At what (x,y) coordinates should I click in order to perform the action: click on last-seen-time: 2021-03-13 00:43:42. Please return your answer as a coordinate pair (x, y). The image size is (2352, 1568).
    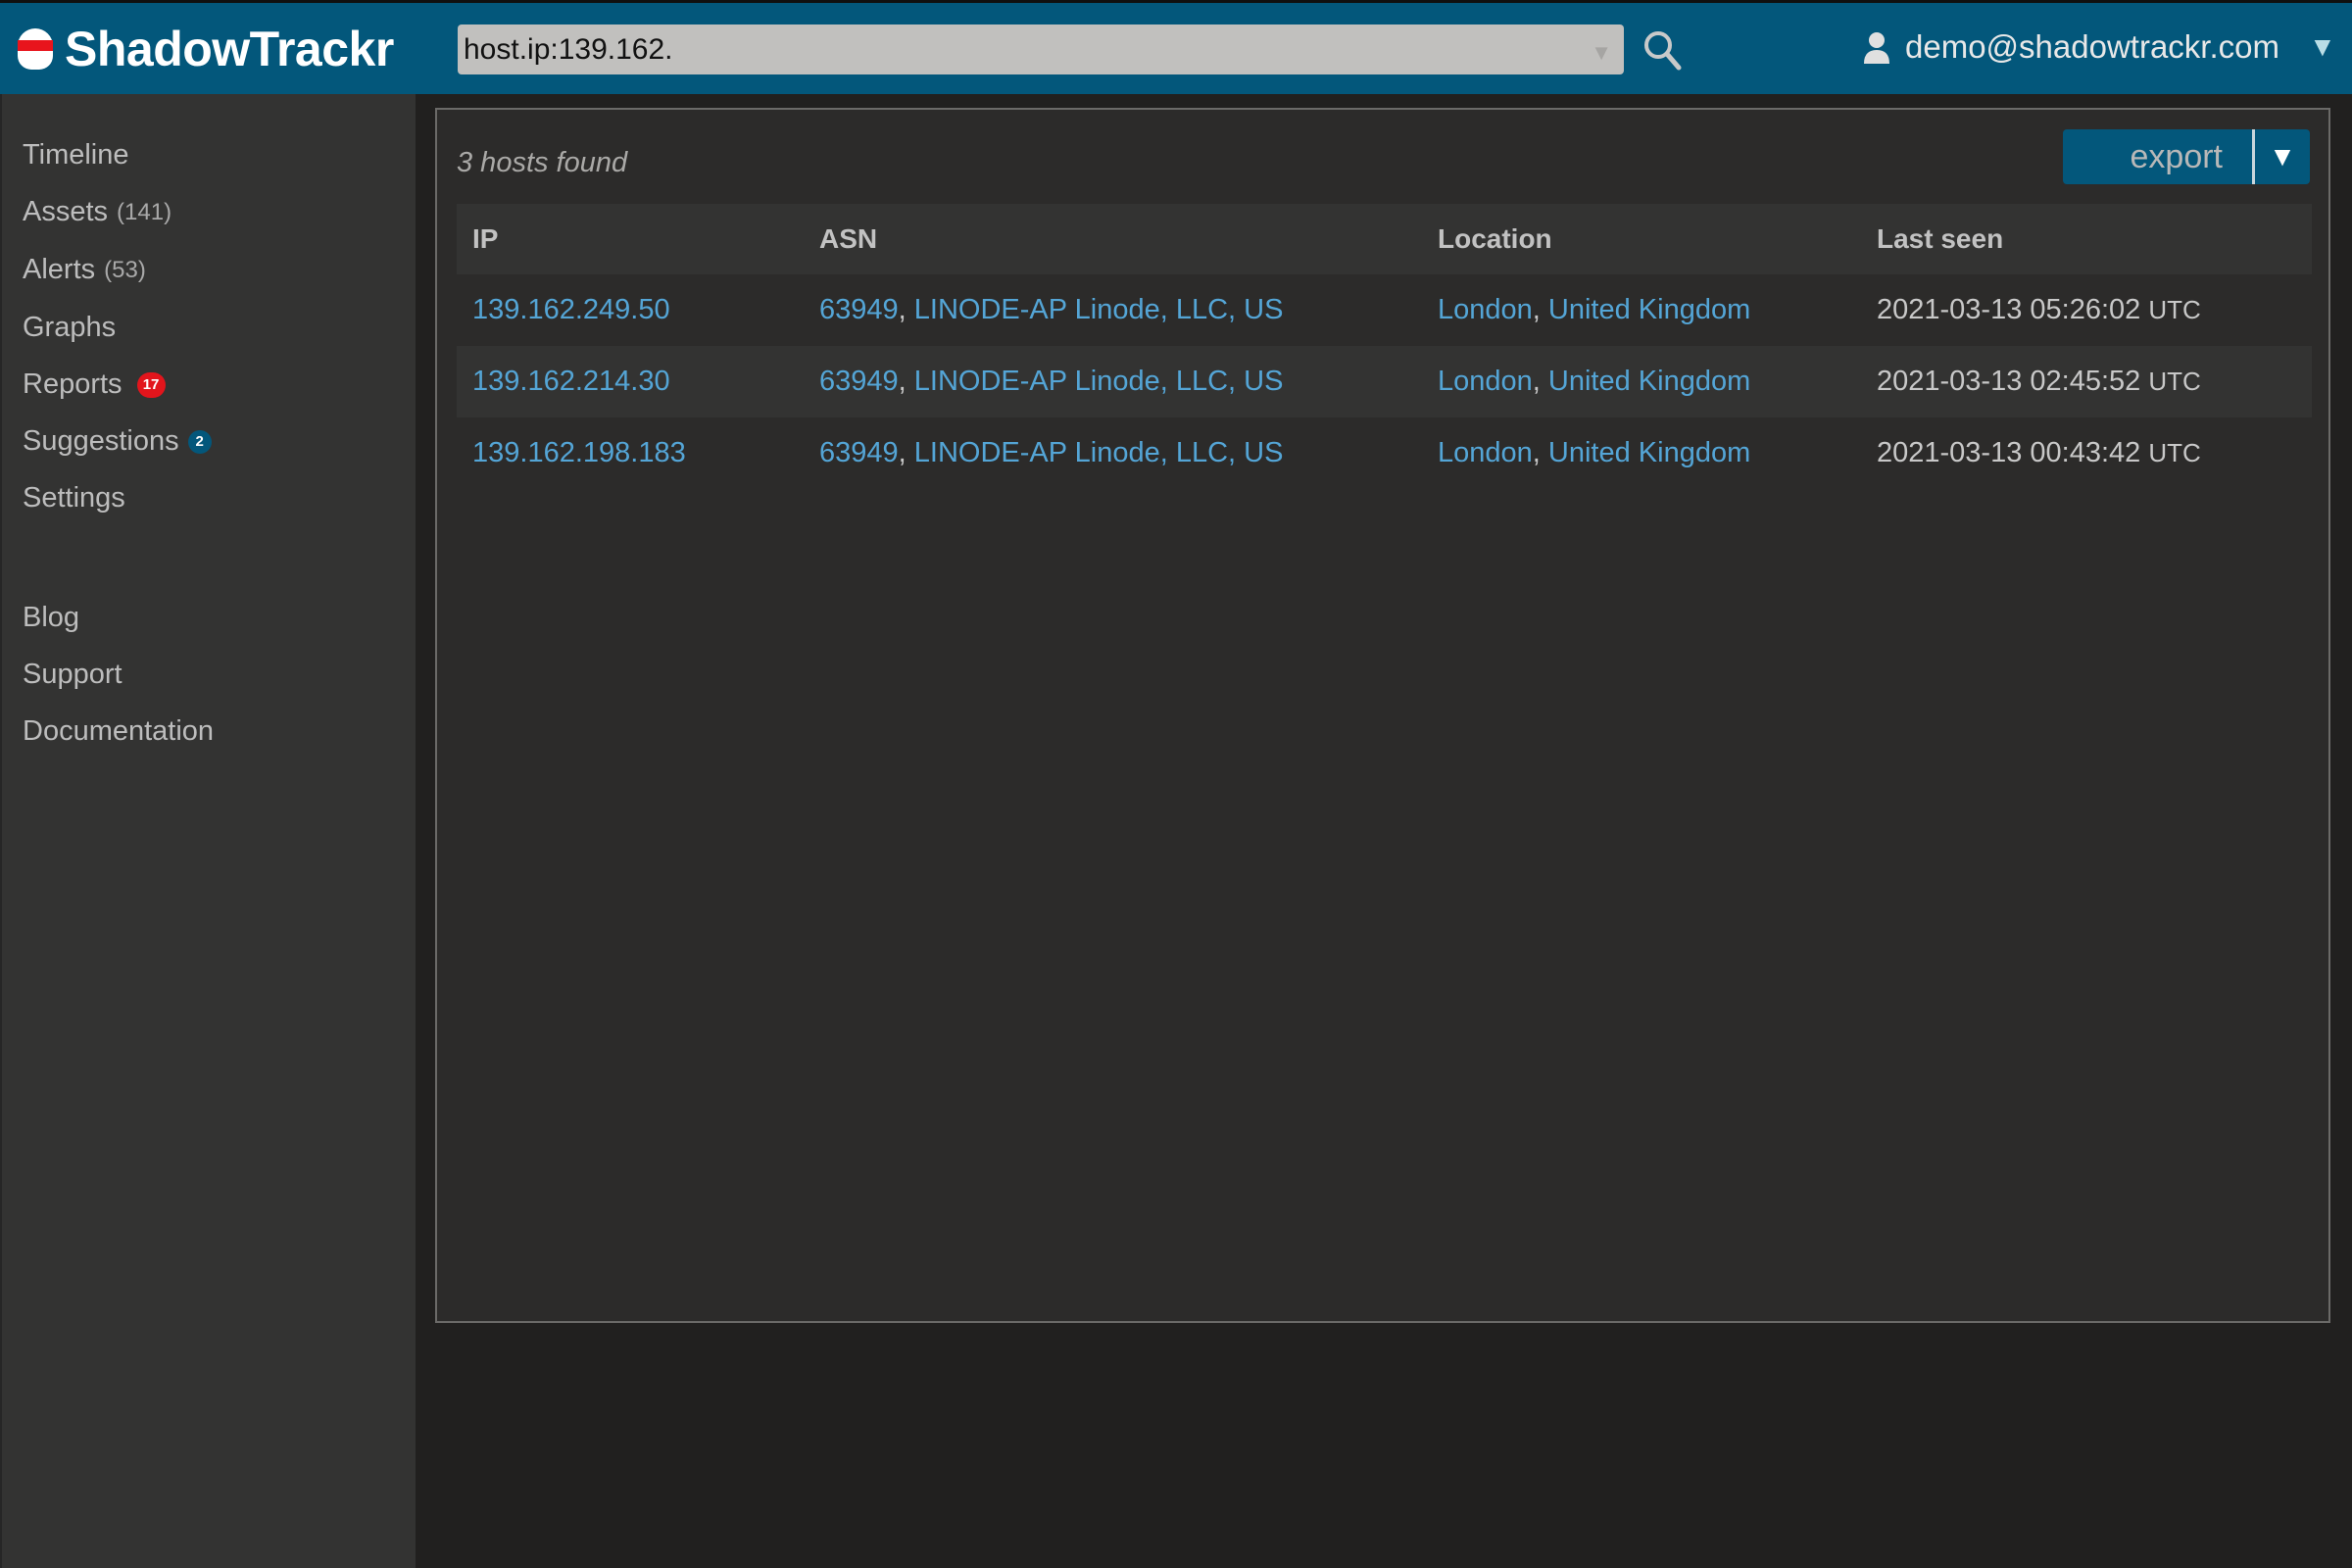
    Looking at the image, I should click on (2009, 452).